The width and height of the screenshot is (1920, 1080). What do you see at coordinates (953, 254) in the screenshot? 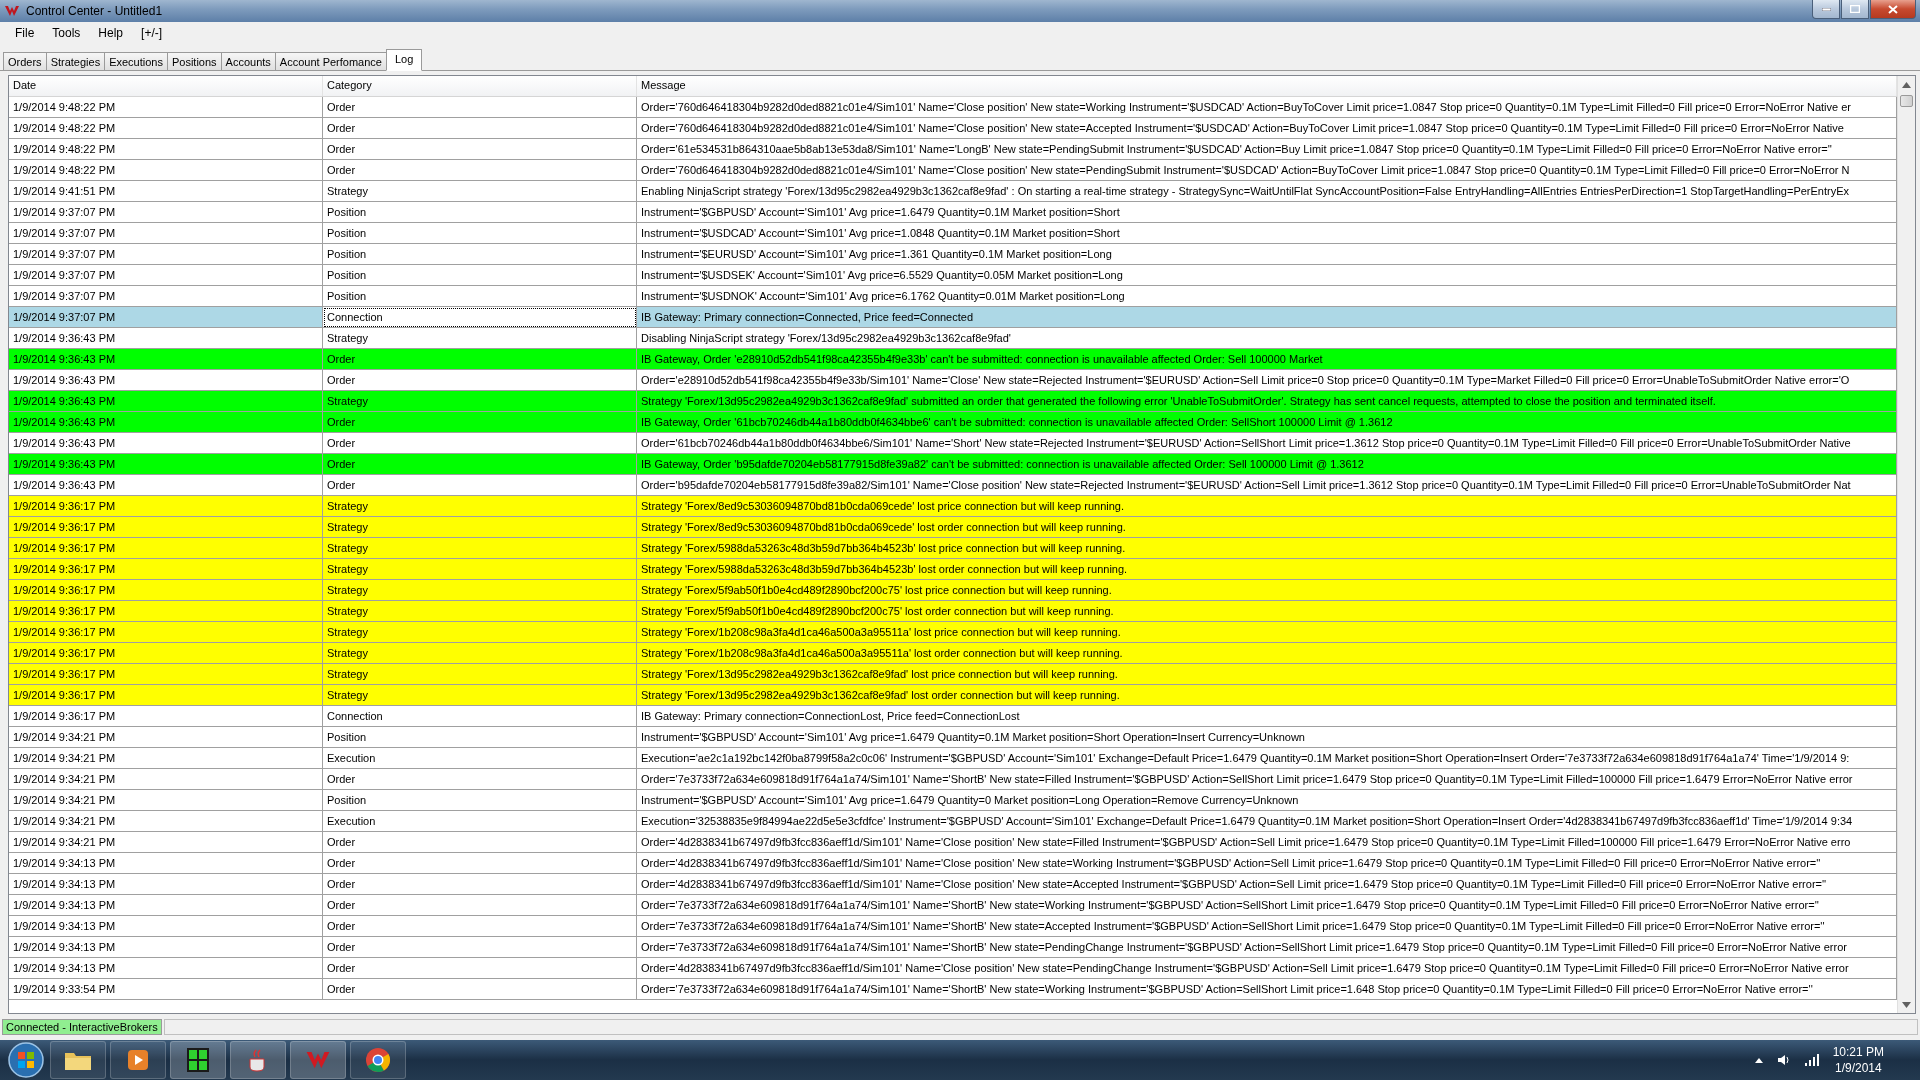
I see `log-row: 1/9/2014 9:37:07 PM Position Instrument='$EURUSD' Account='Sim101' Avg price=1.361 Quantity=0.1M Market position=Long` at bounding box center [953, 254].